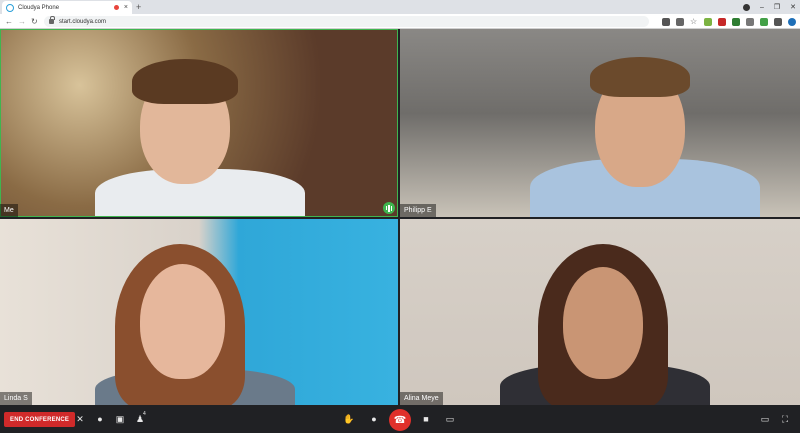  I want to click on shield-extension-icon, so click(736, 21).